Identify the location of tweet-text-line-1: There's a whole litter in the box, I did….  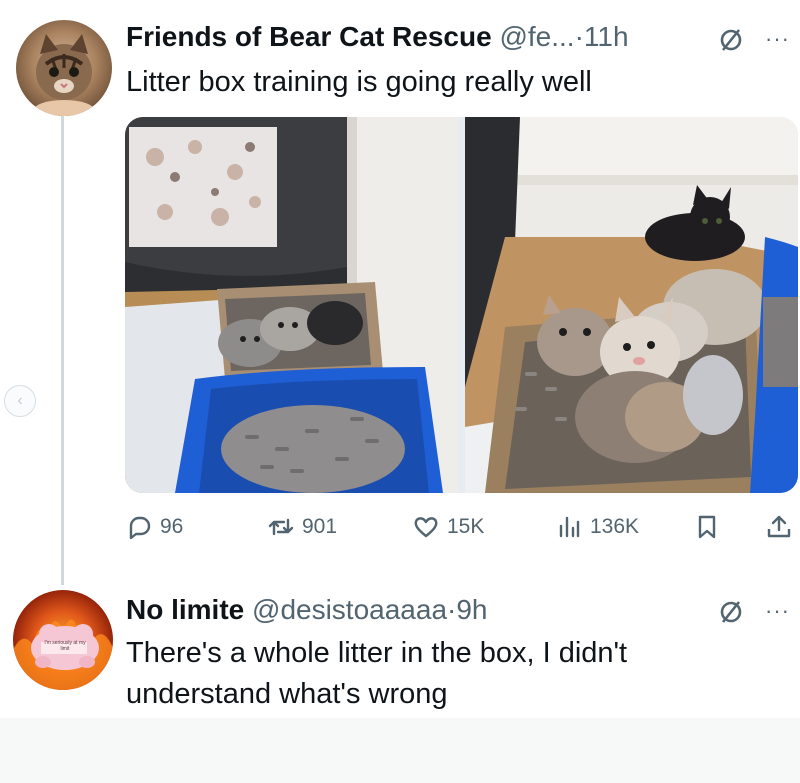
(377, 653).